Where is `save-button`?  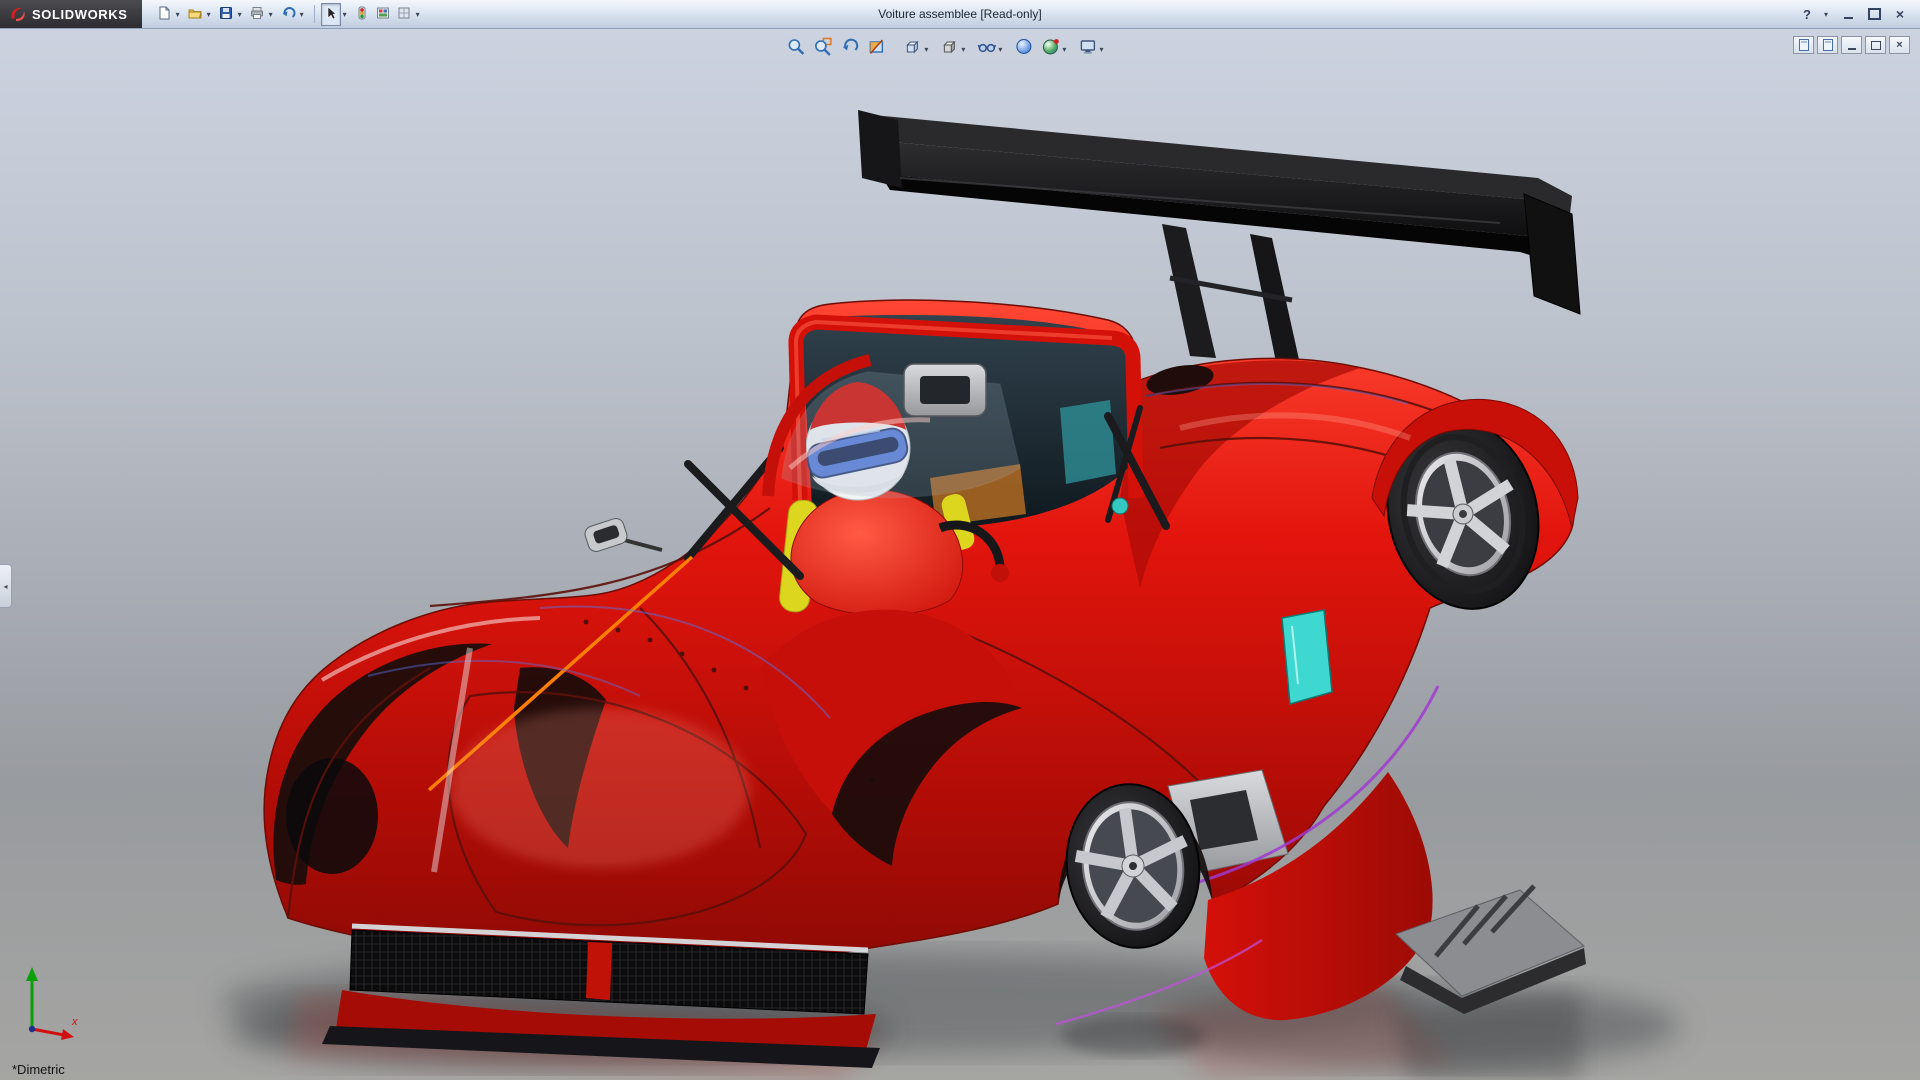 save-button is located at coordinates (226, 14).